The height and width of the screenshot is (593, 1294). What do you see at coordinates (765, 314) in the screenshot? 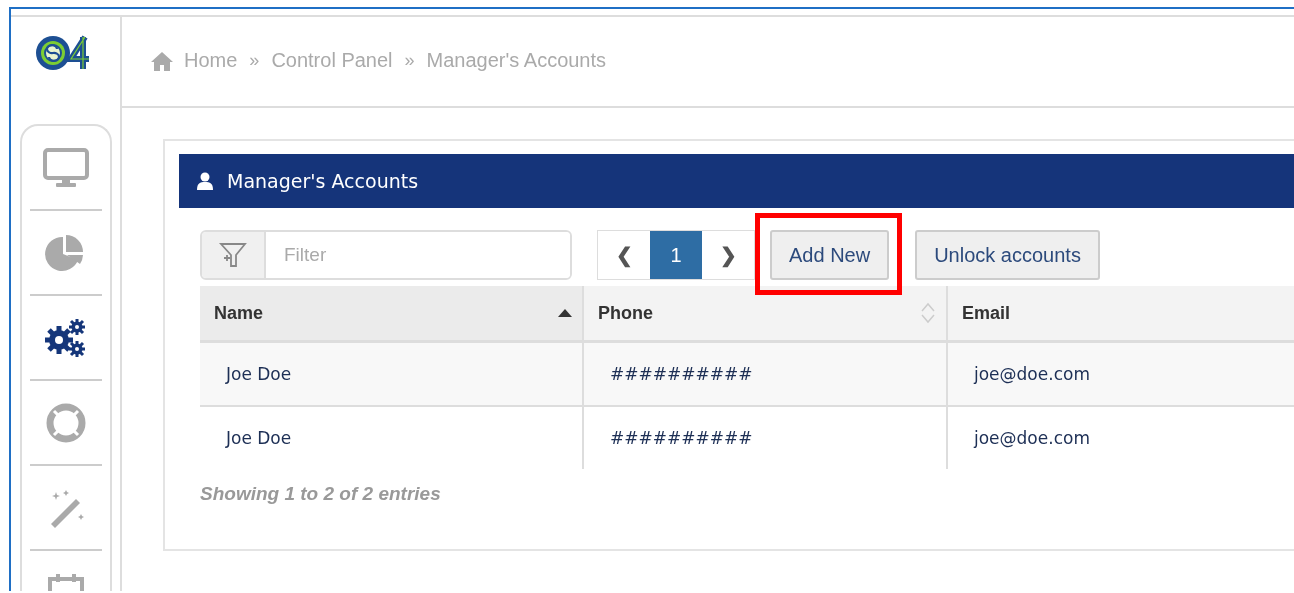
I see `column-header: Phone` at bounding box center [765, 314].